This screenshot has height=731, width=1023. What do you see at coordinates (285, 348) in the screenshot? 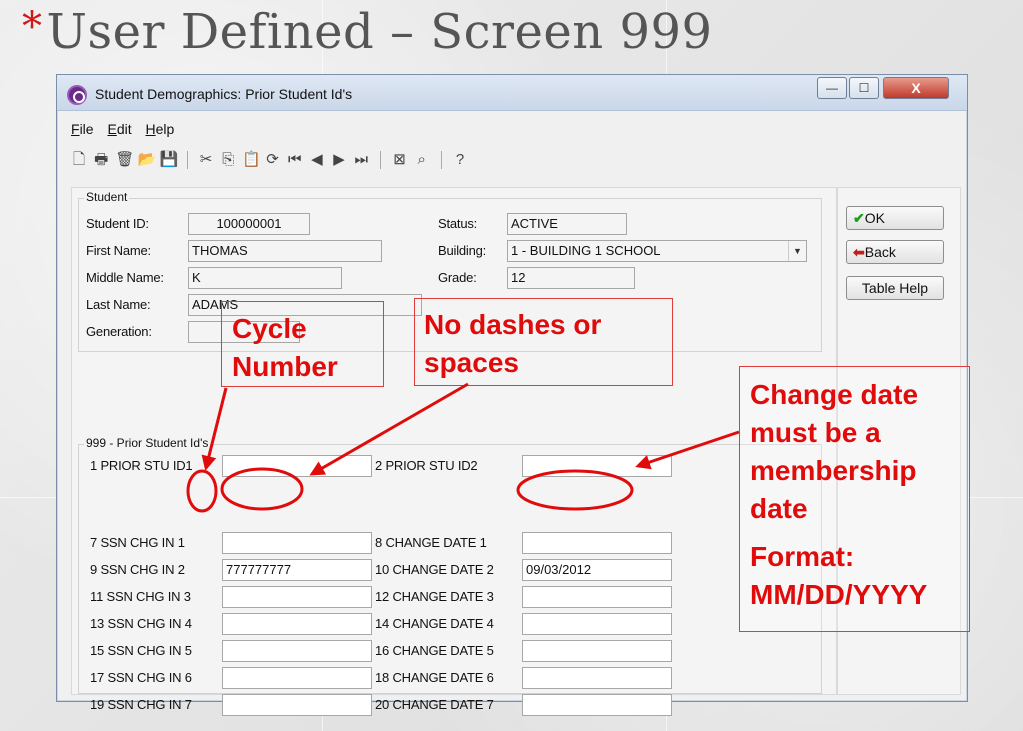
I see `cycle-number-callout: Cycle Number` at bounding box center [285, 348].